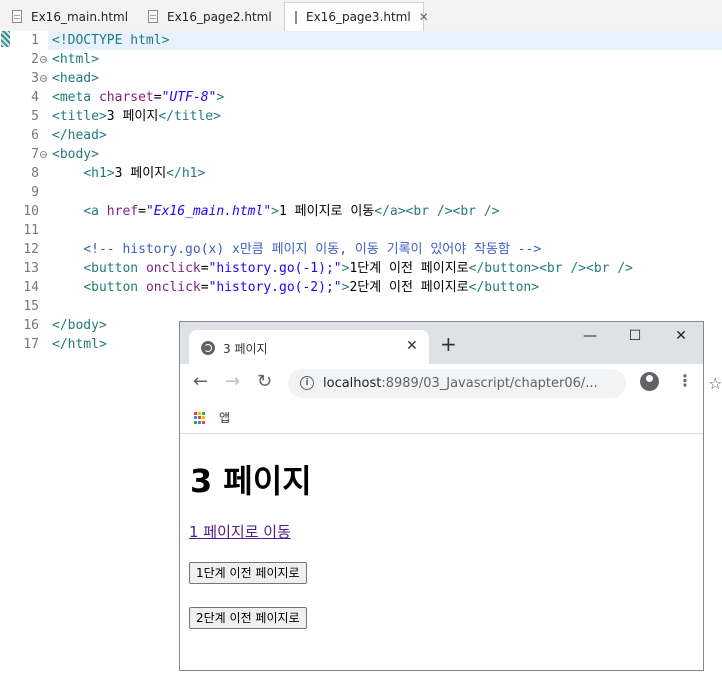 The image size is (722, 686). I want to click on line-number: 17, so click(31, 344).